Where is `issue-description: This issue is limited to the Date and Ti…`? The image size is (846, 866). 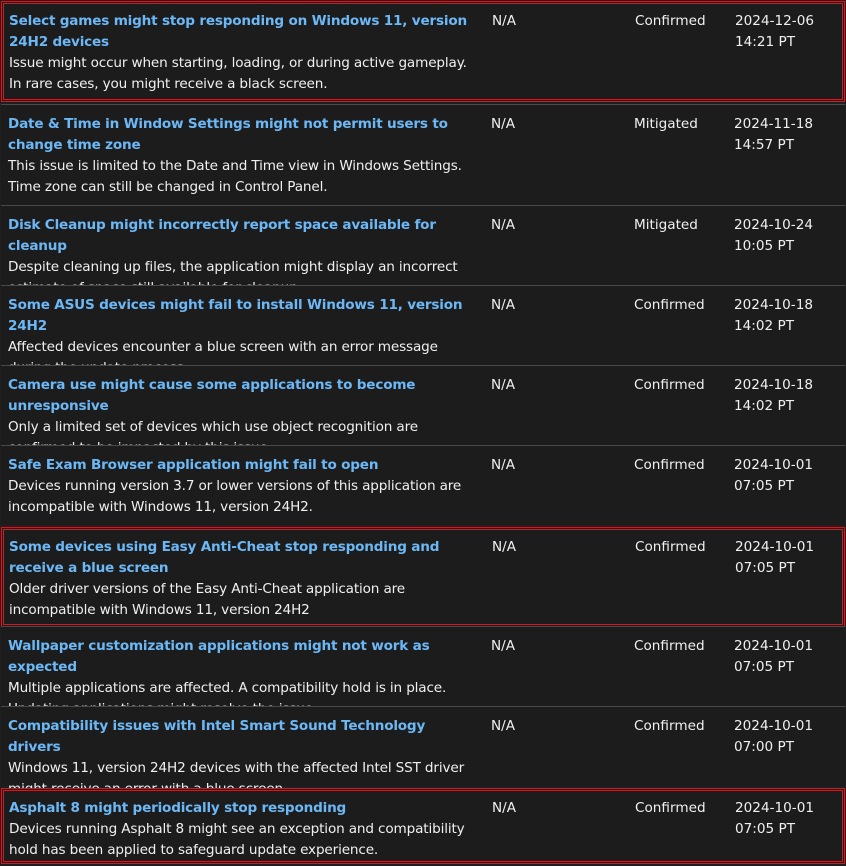 issue-description: This issue is limited to the Date and Ti… is located at coordinates (235, 176).